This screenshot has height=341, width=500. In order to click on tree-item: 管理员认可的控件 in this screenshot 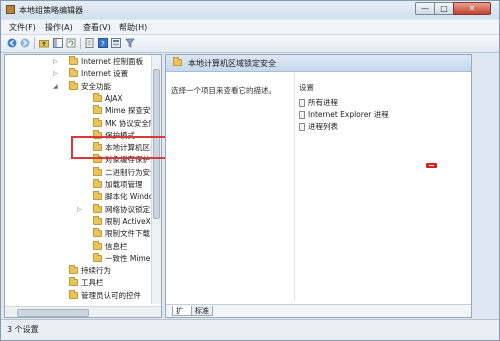, I will do `click(78, 295)`.